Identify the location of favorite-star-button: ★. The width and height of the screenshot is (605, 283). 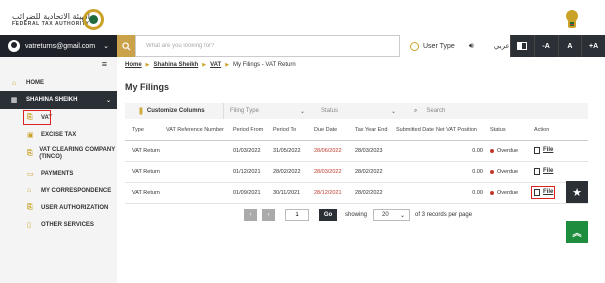
(577, 192).